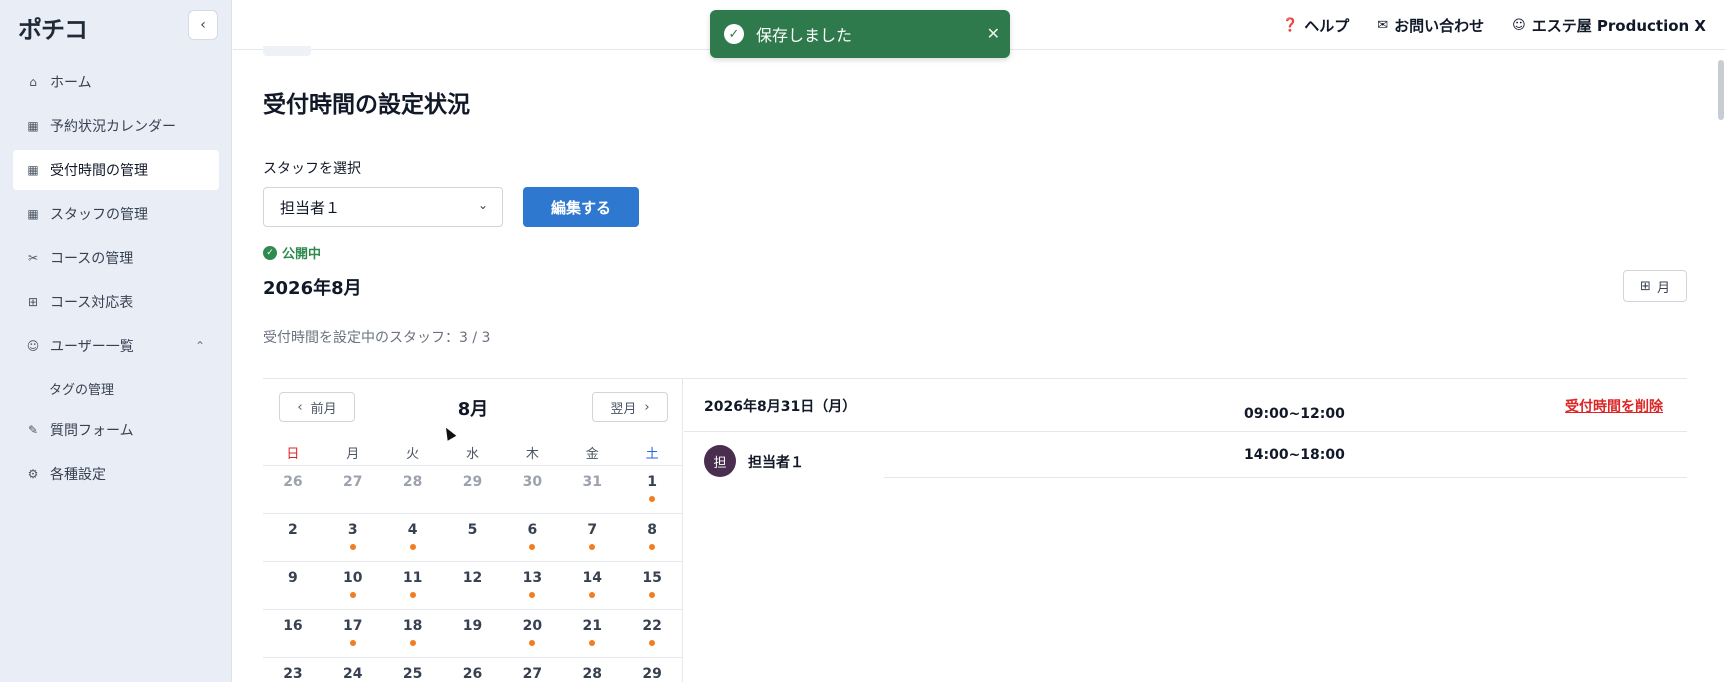  Describe the element at coordinates (652, 537) in the screenshot. I see `calendar-day: 8` at that location.